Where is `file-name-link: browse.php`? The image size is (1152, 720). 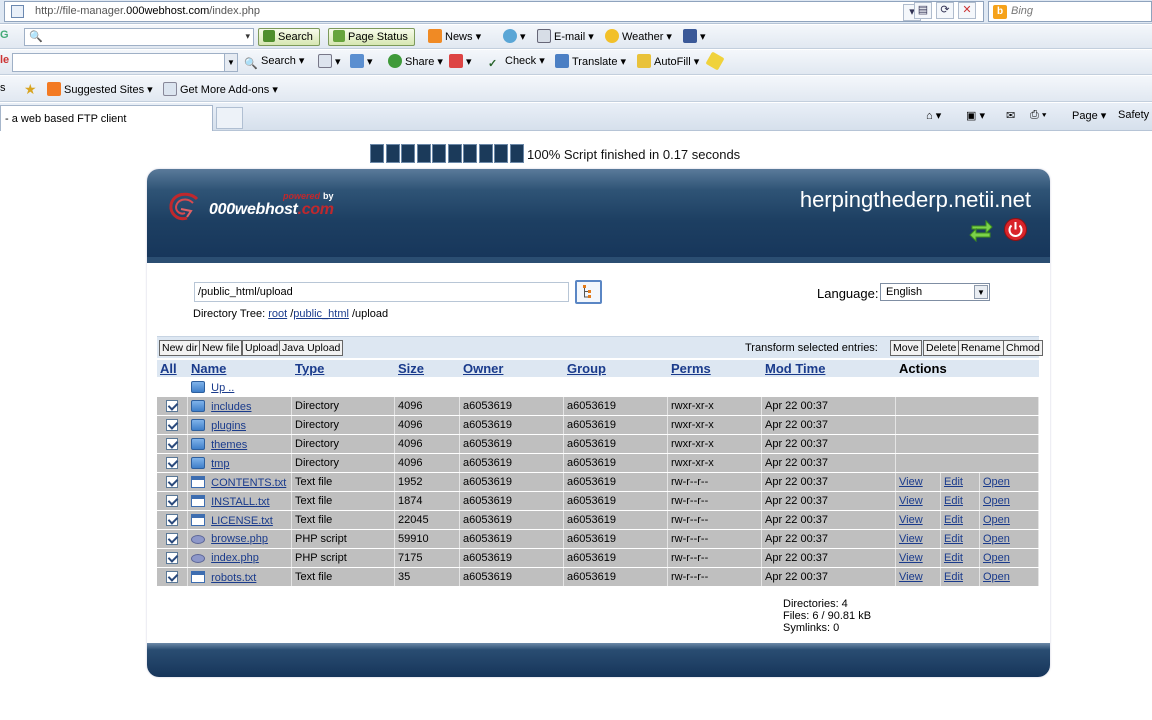
file-name-link: browse.php is located at coordinates (239, 539).